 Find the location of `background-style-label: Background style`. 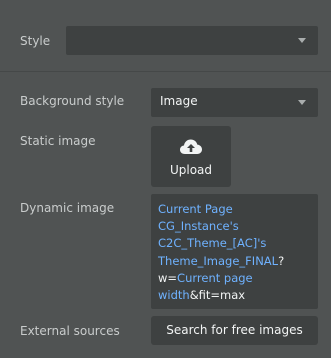

background-style-label: Background style is located at coordinates (72, 101).